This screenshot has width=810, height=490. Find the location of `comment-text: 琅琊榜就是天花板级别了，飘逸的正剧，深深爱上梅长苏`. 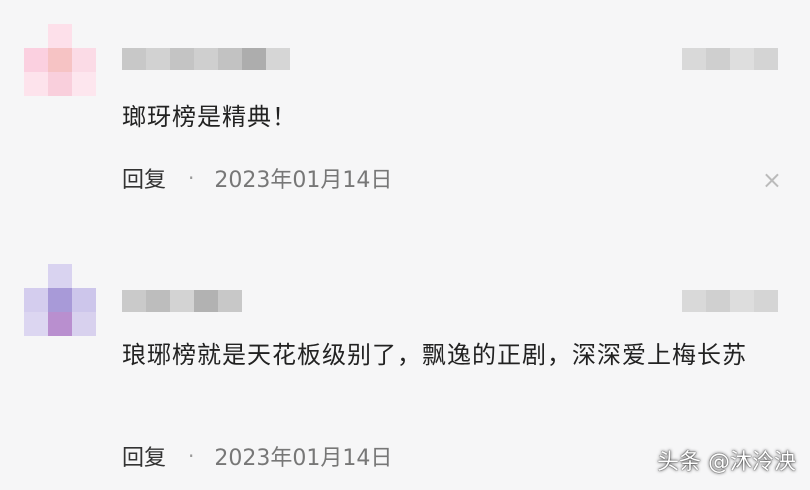

comment-text: 琅琊榜就是天花板级别了，飘逸的正剧，深深爱上梅长苏 is located at coordinates (434, 355).